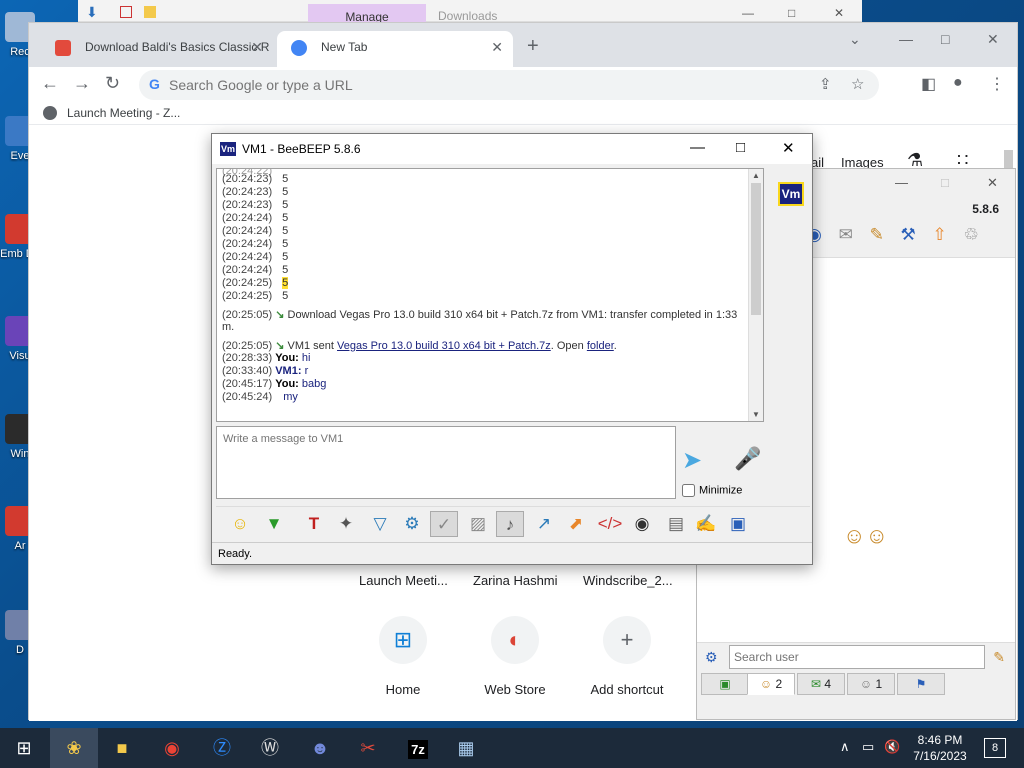 This screenshot has height=768, width=1024. What do you see at coordinates (706, 524) in the screenshot?
I see `notes-icon: ✍` at bounding box center [706, 524].